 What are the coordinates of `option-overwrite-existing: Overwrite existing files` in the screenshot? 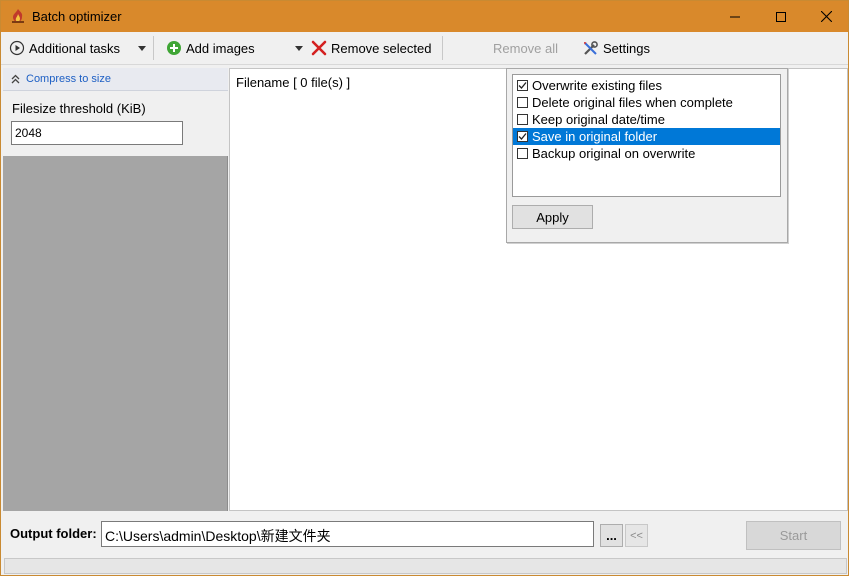 It's located at (646, 85).